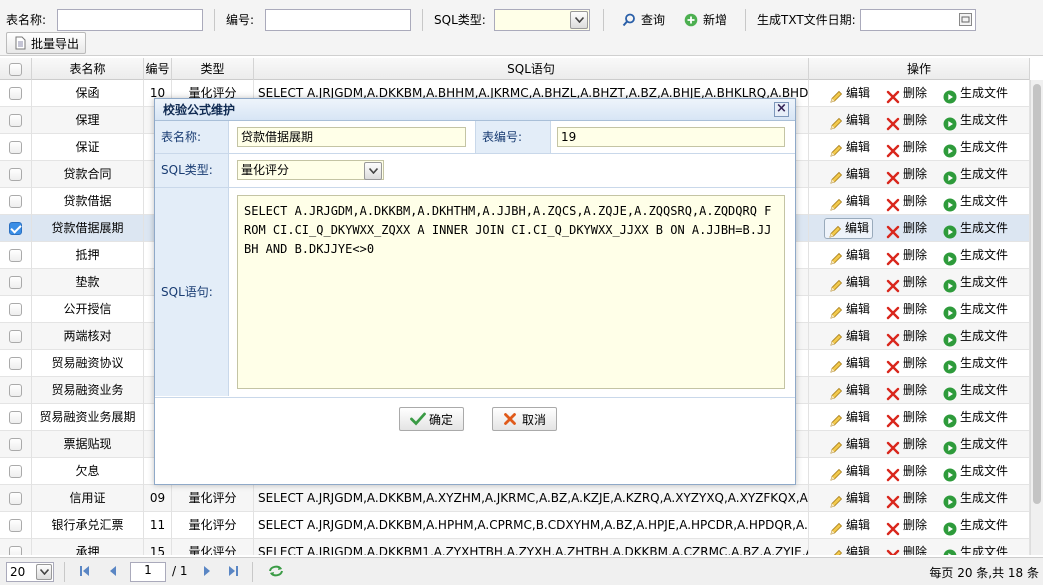 This screenshot has width=1043, height=585. What do you see at coordinates (46, 43) in the screenshot?
I see `batch-export-button: 批量导出` at bounding box center [46, 43].